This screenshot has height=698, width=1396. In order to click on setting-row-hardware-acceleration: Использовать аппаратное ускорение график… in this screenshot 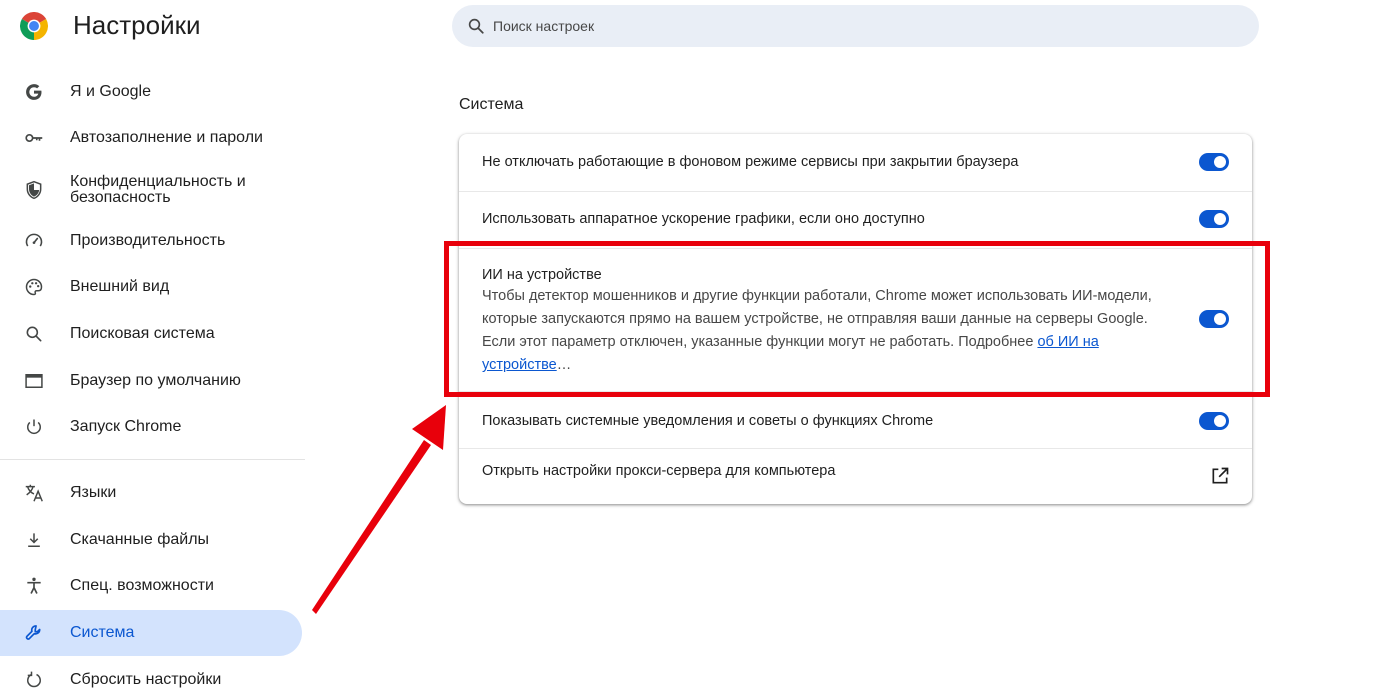, I will do `click(855, 219)`.